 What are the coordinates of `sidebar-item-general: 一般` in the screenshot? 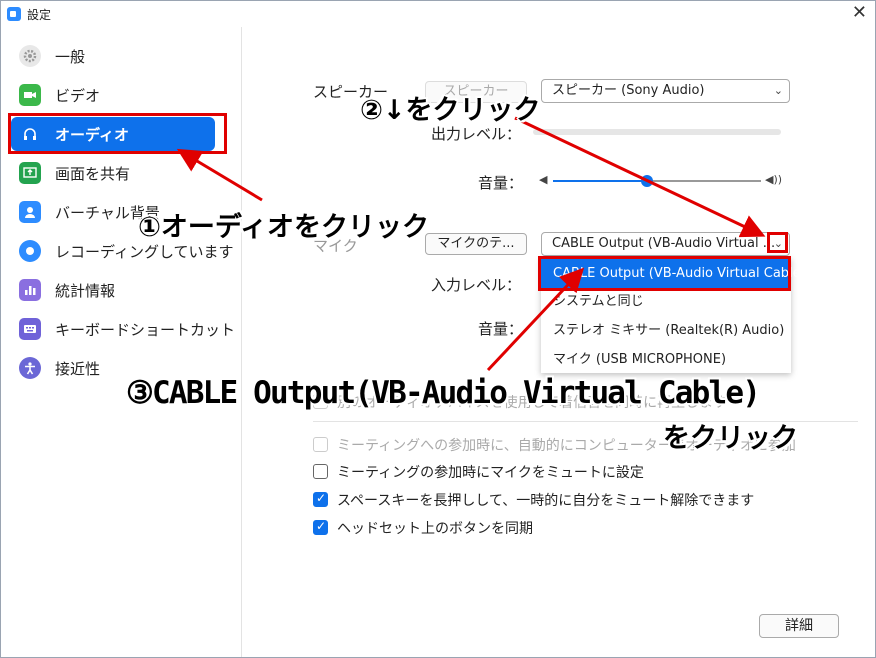 It's located at (113, 56).